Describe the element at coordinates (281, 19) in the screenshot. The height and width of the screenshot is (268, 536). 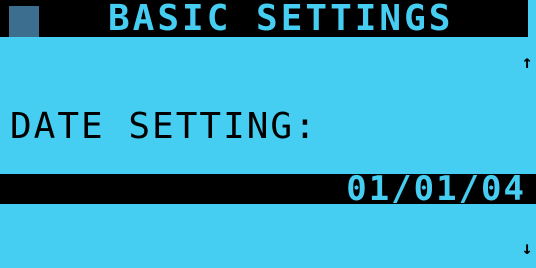
I see `page-title: BASIC SETTINGS` at that location.